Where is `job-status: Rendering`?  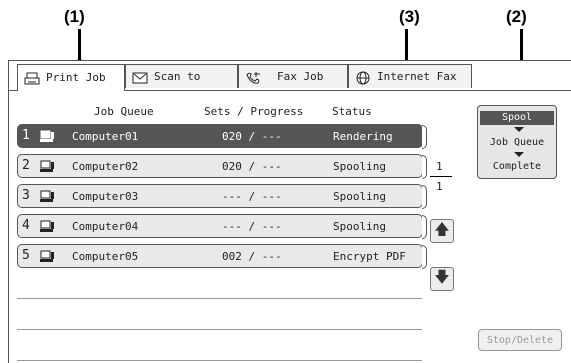
job-status: Rendering is located at coordinates (363, 136).